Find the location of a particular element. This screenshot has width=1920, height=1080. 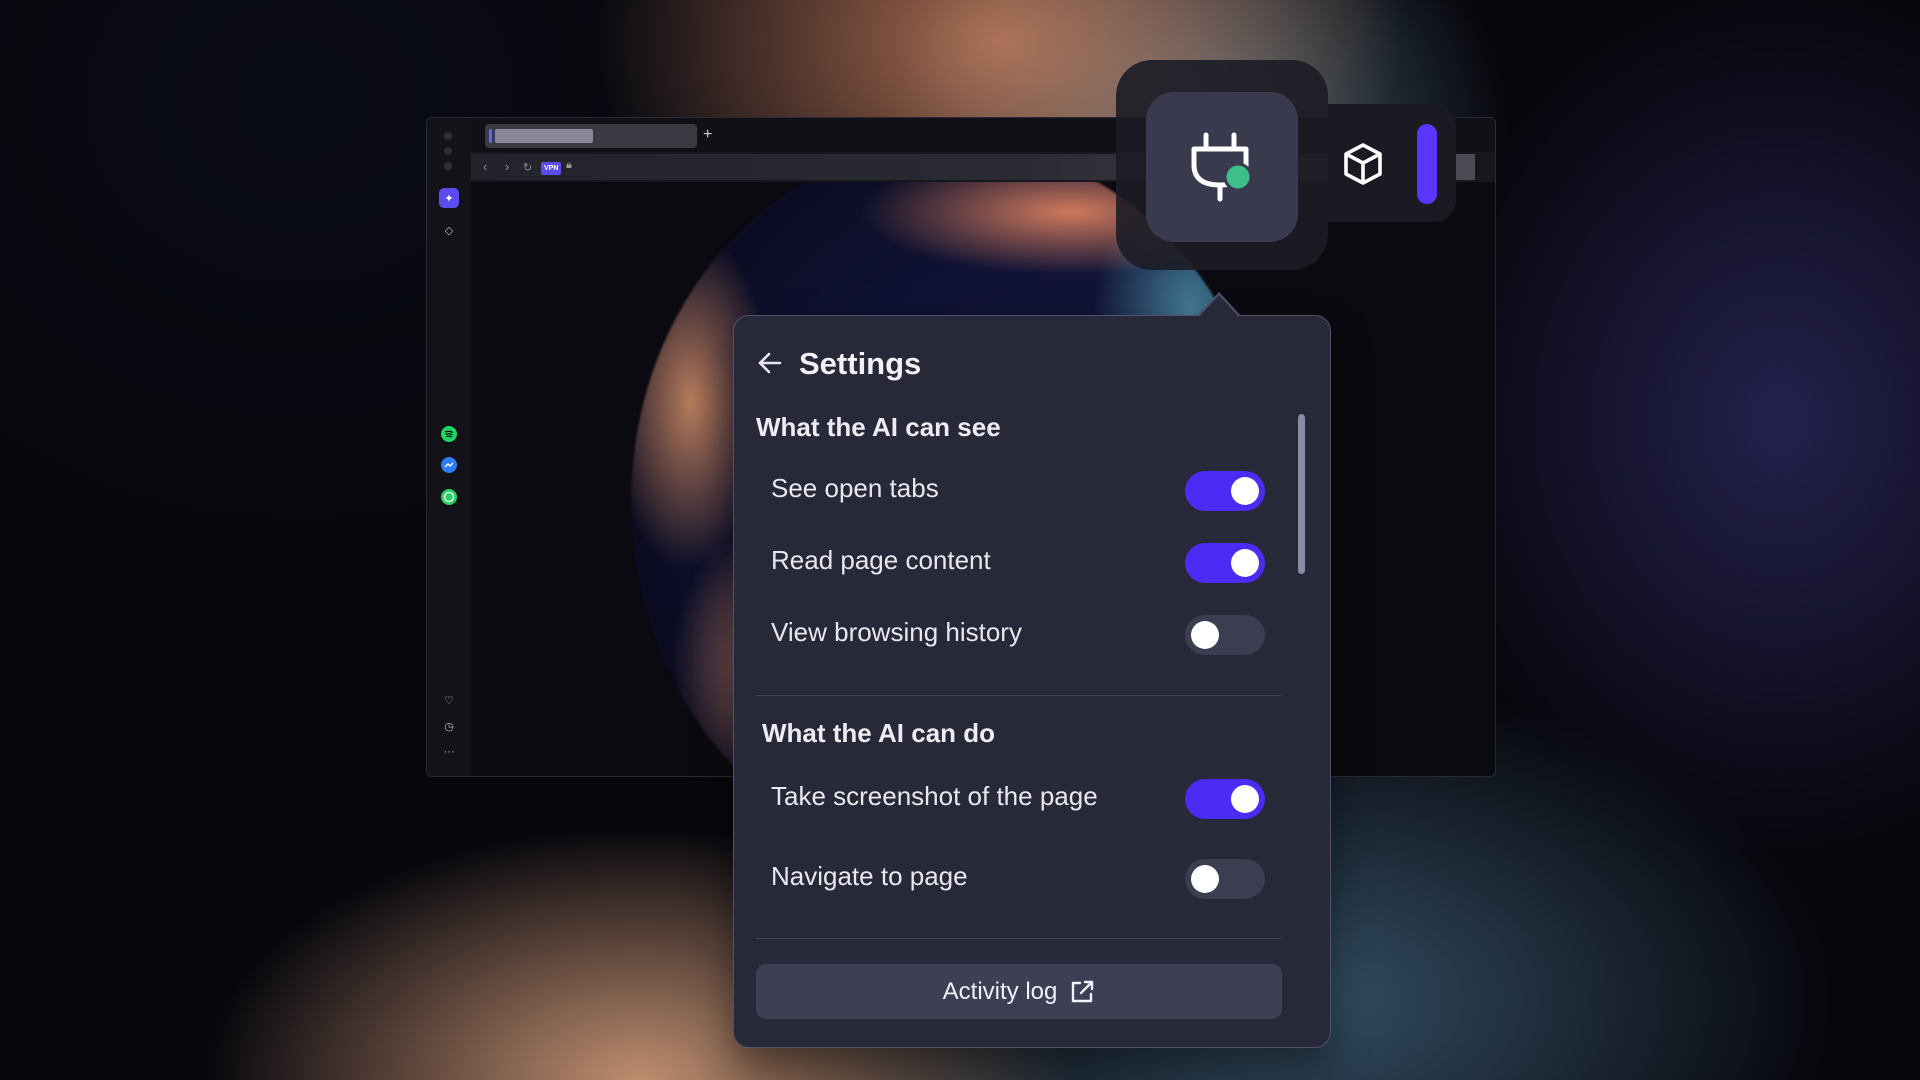

forward-nav-icon: › is located at coordinates (507, 166).